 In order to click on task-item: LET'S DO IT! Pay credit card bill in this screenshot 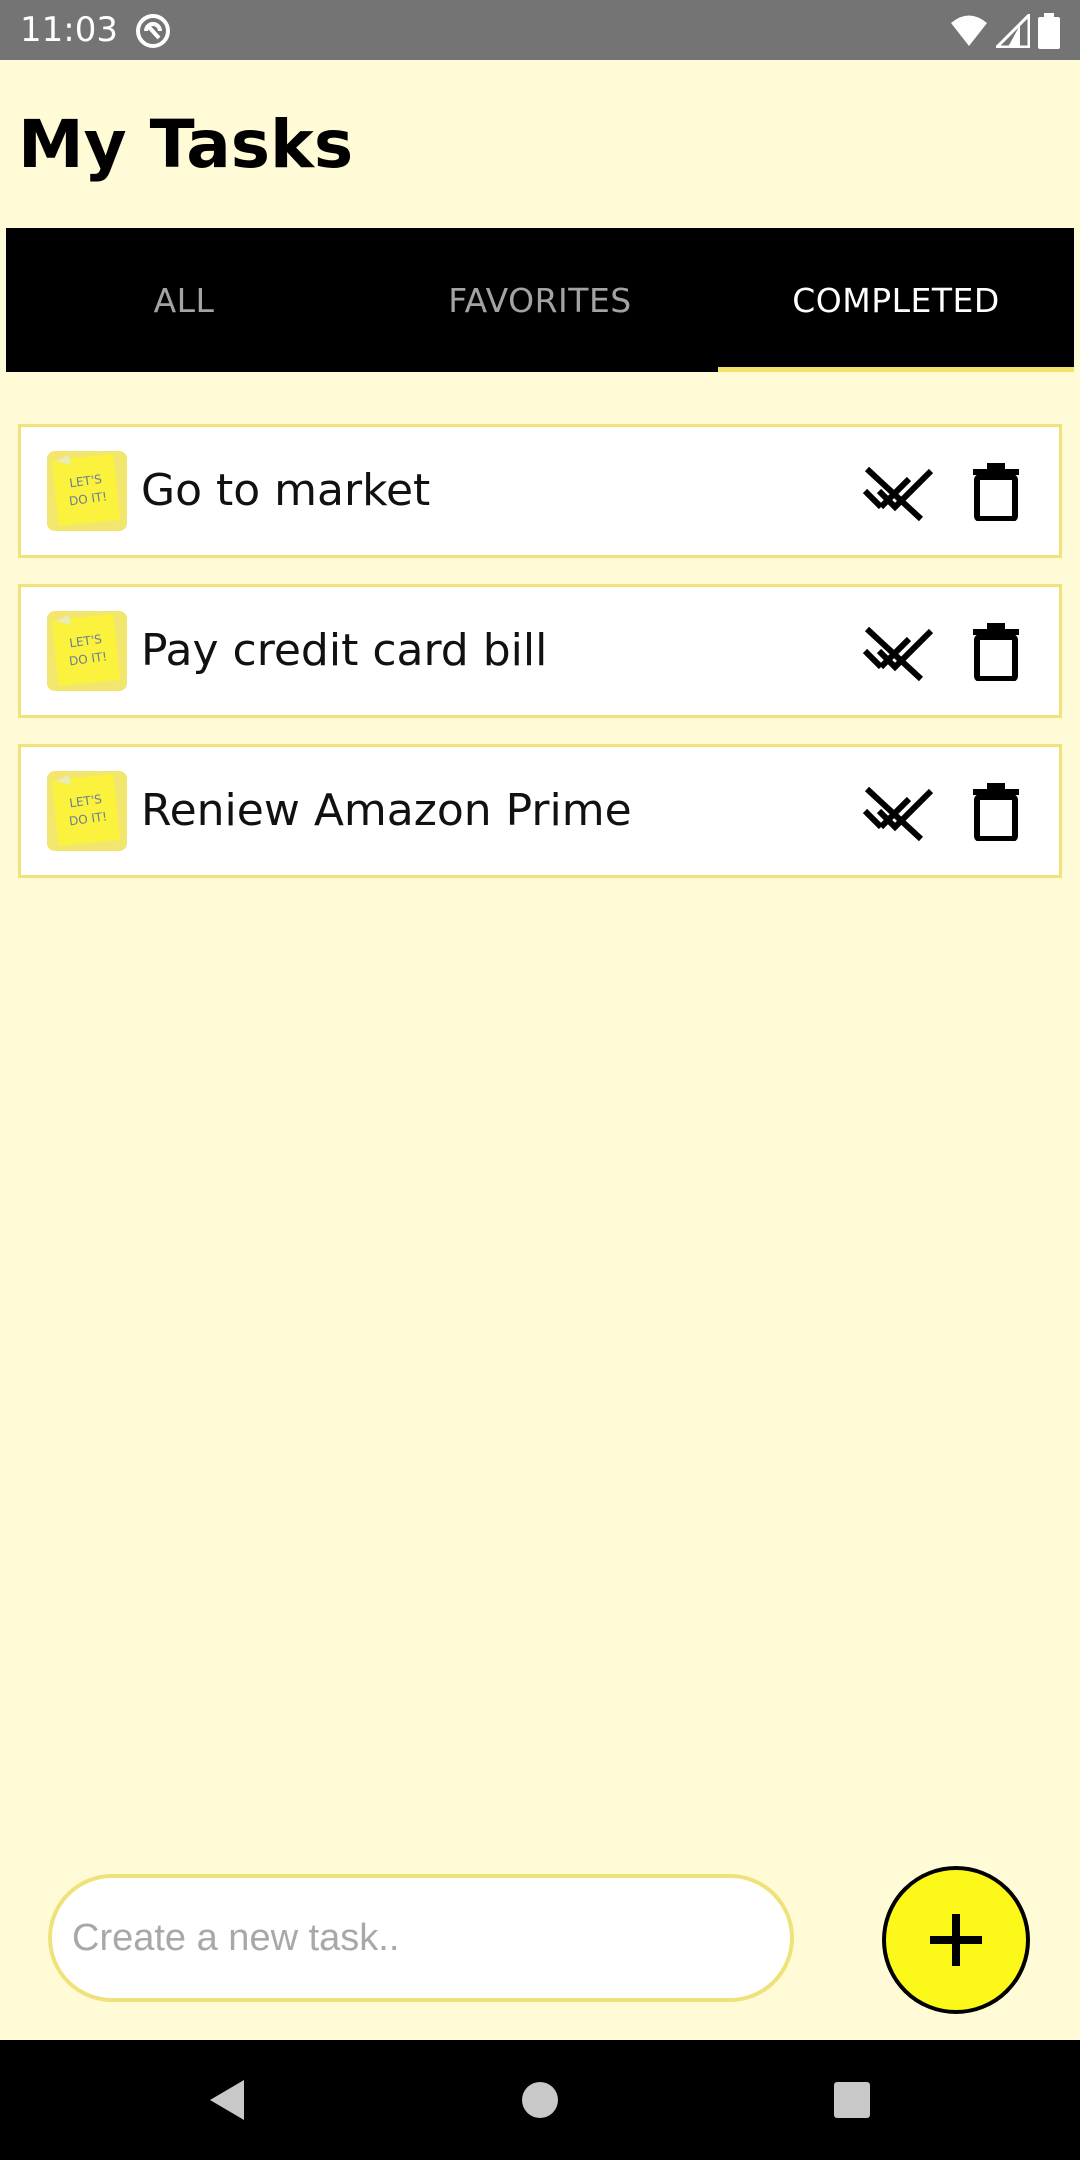, I will do `click(540, 651)`.